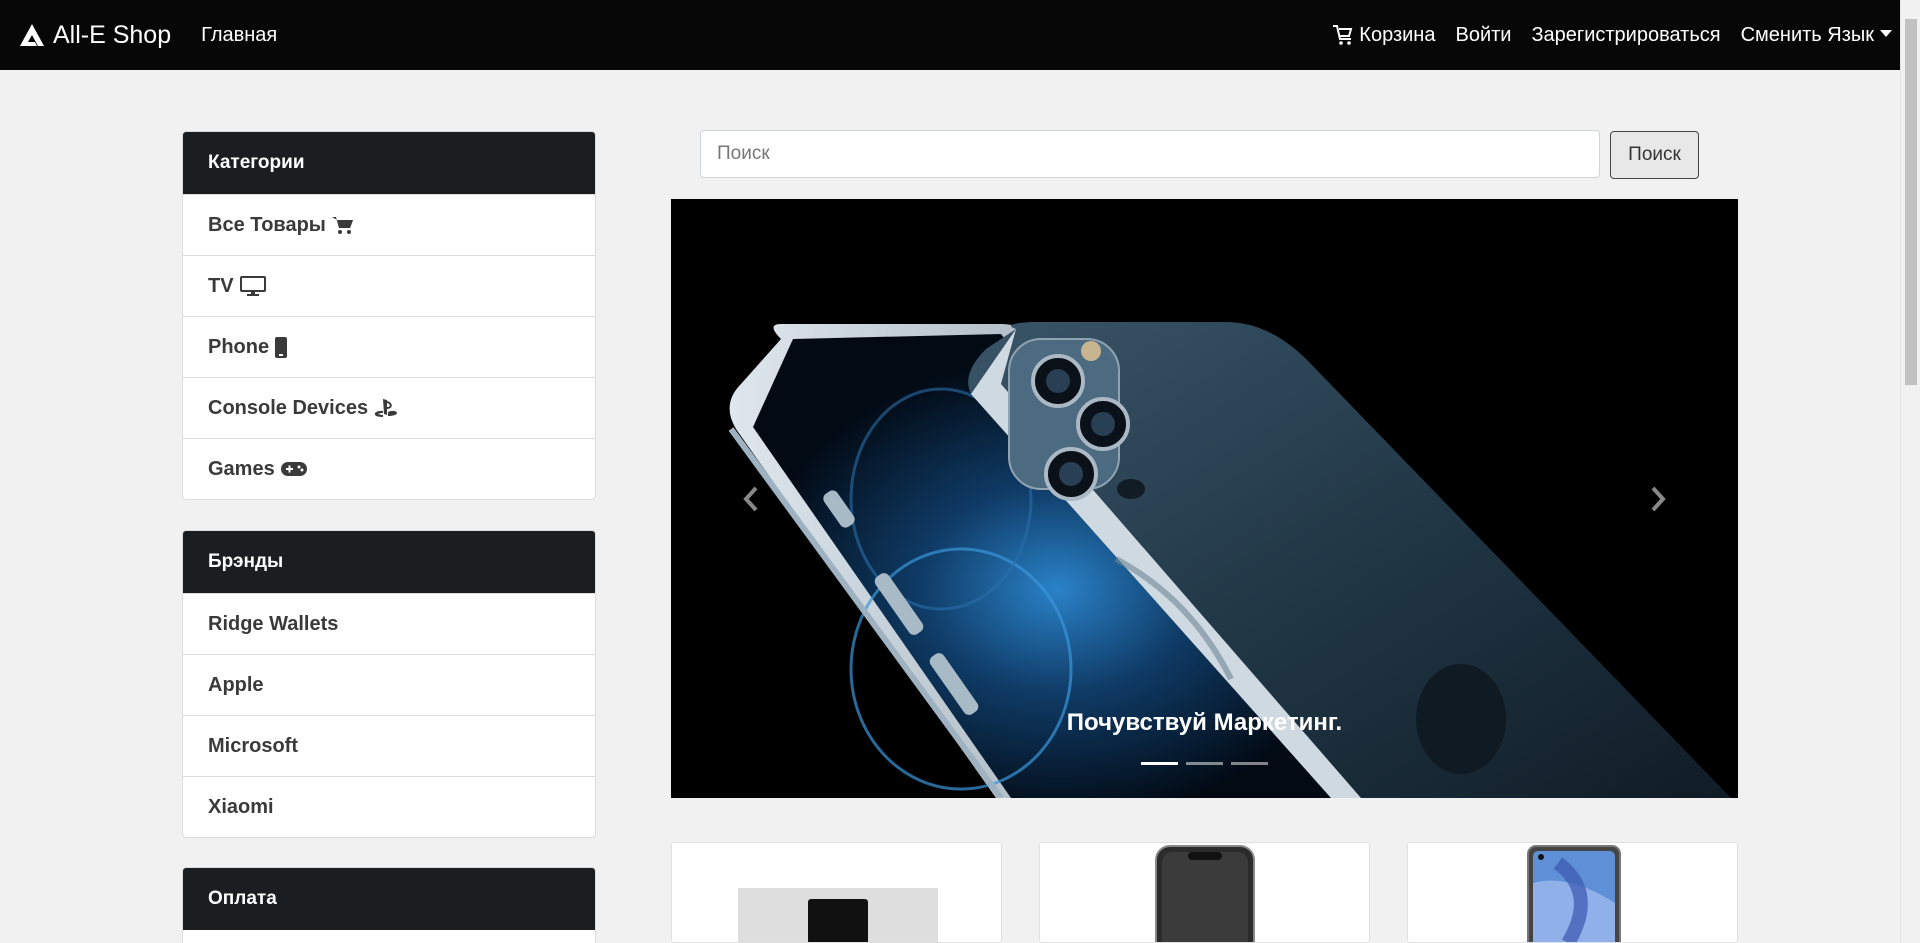 This screenshot has height=943, width=1920. I want to click on category-item-tv: TV, so click(389, 285).